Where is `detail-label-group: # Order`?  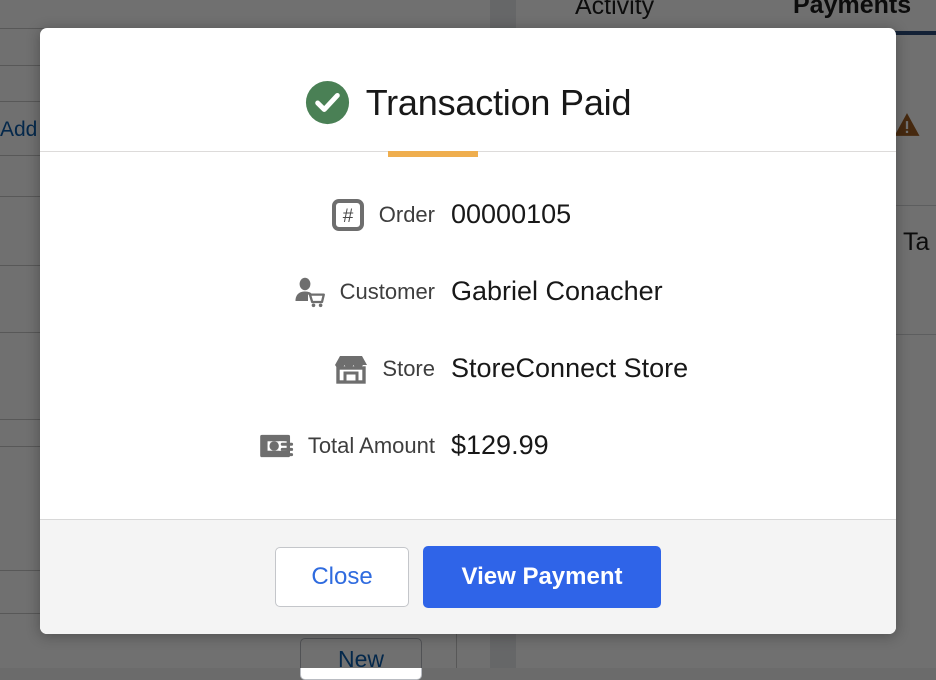
detail-label-group: # Order is located at coordinates (241, 215).